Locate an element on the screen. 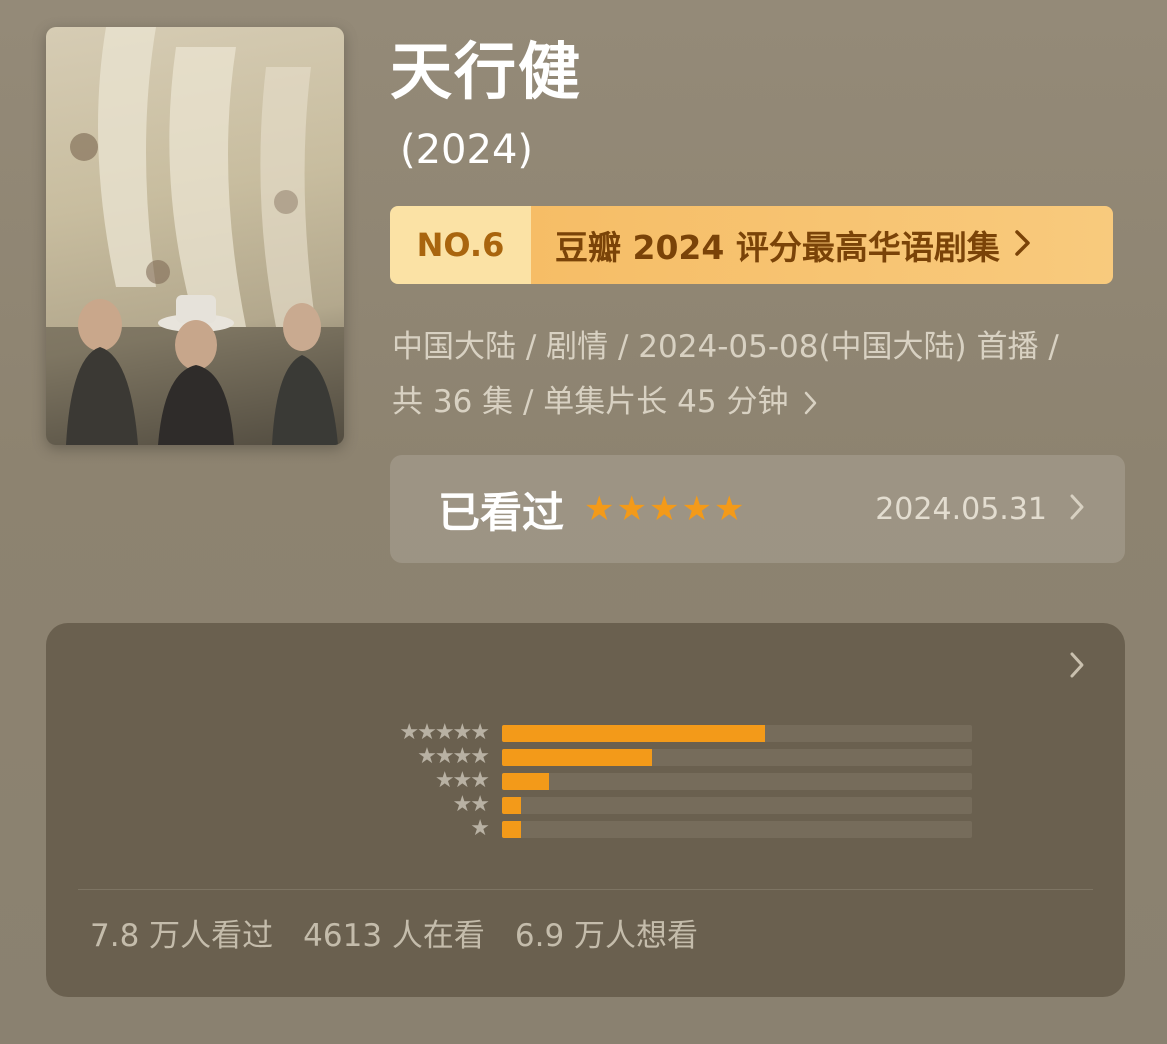 This screenshot has height=1044, width=1167. star-label: ★★★★ is located at coordinates (453, 756).